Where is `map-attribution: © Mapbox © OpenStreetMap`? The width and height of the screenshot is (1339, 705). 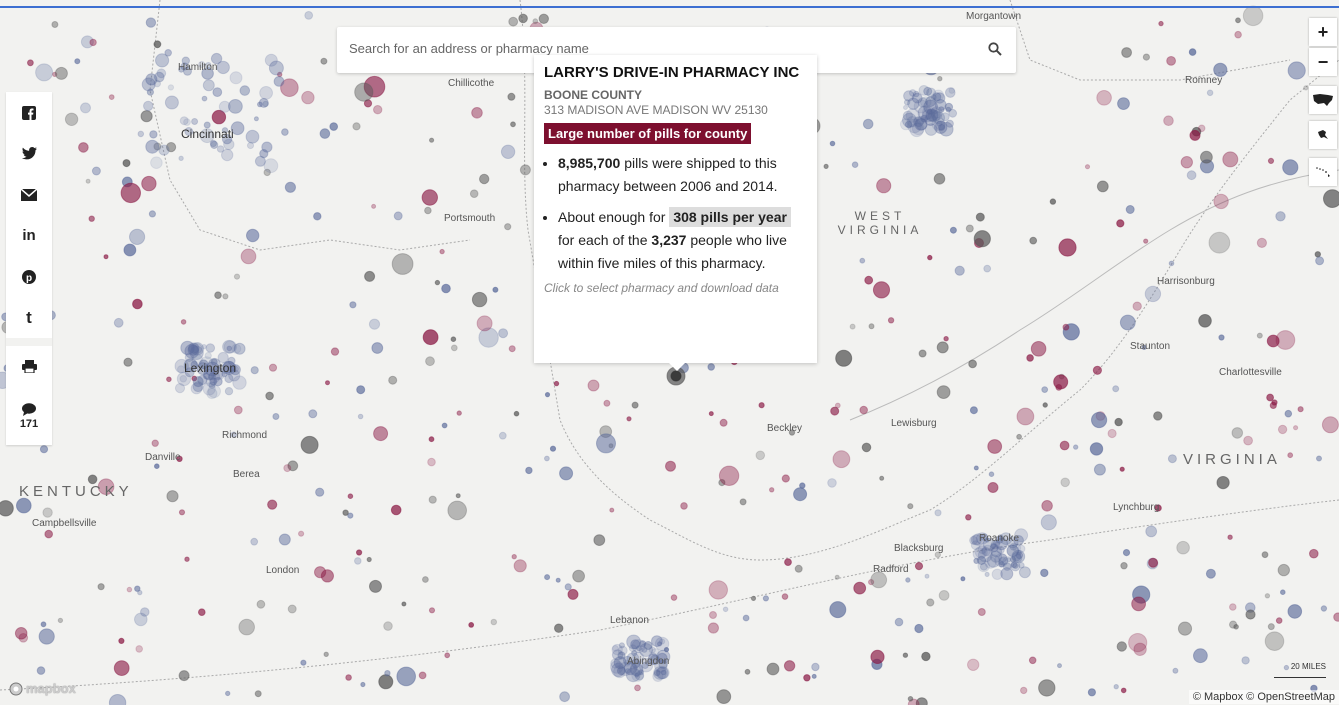 map-attribution: © Mapbox © OpenStreetMap is located at coordinates (1263, 697).